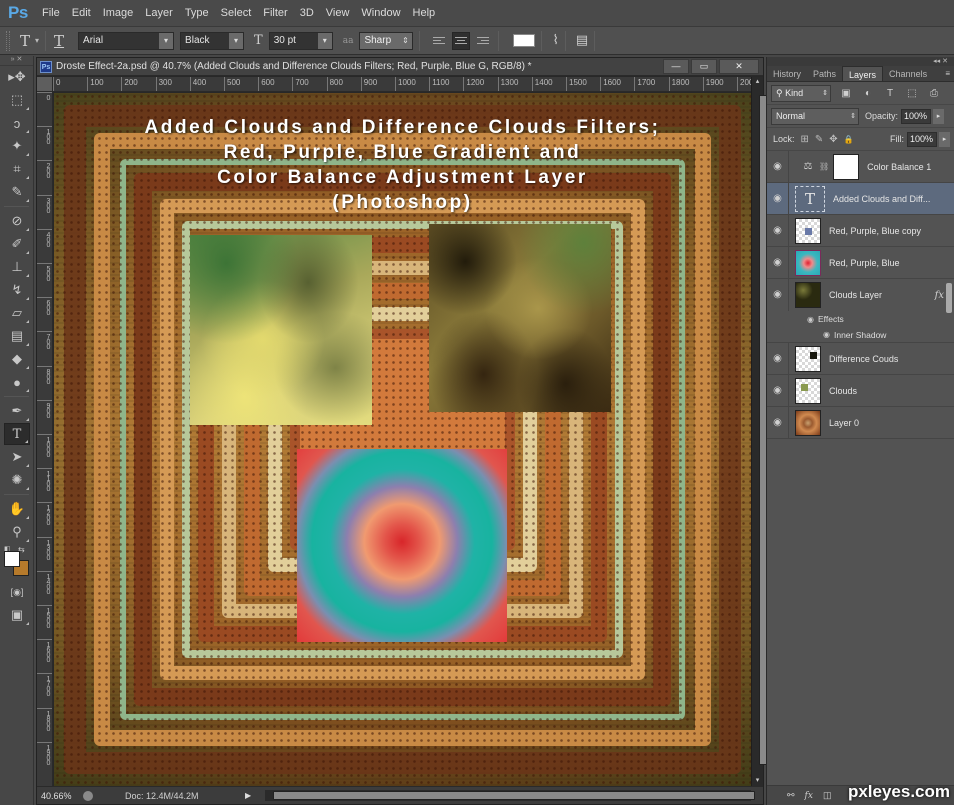 The image size is (954, 805). Describe the element at coordinates (819, 139) in the screenshot. I see `lock-pixels-icon: ✎` at that location.